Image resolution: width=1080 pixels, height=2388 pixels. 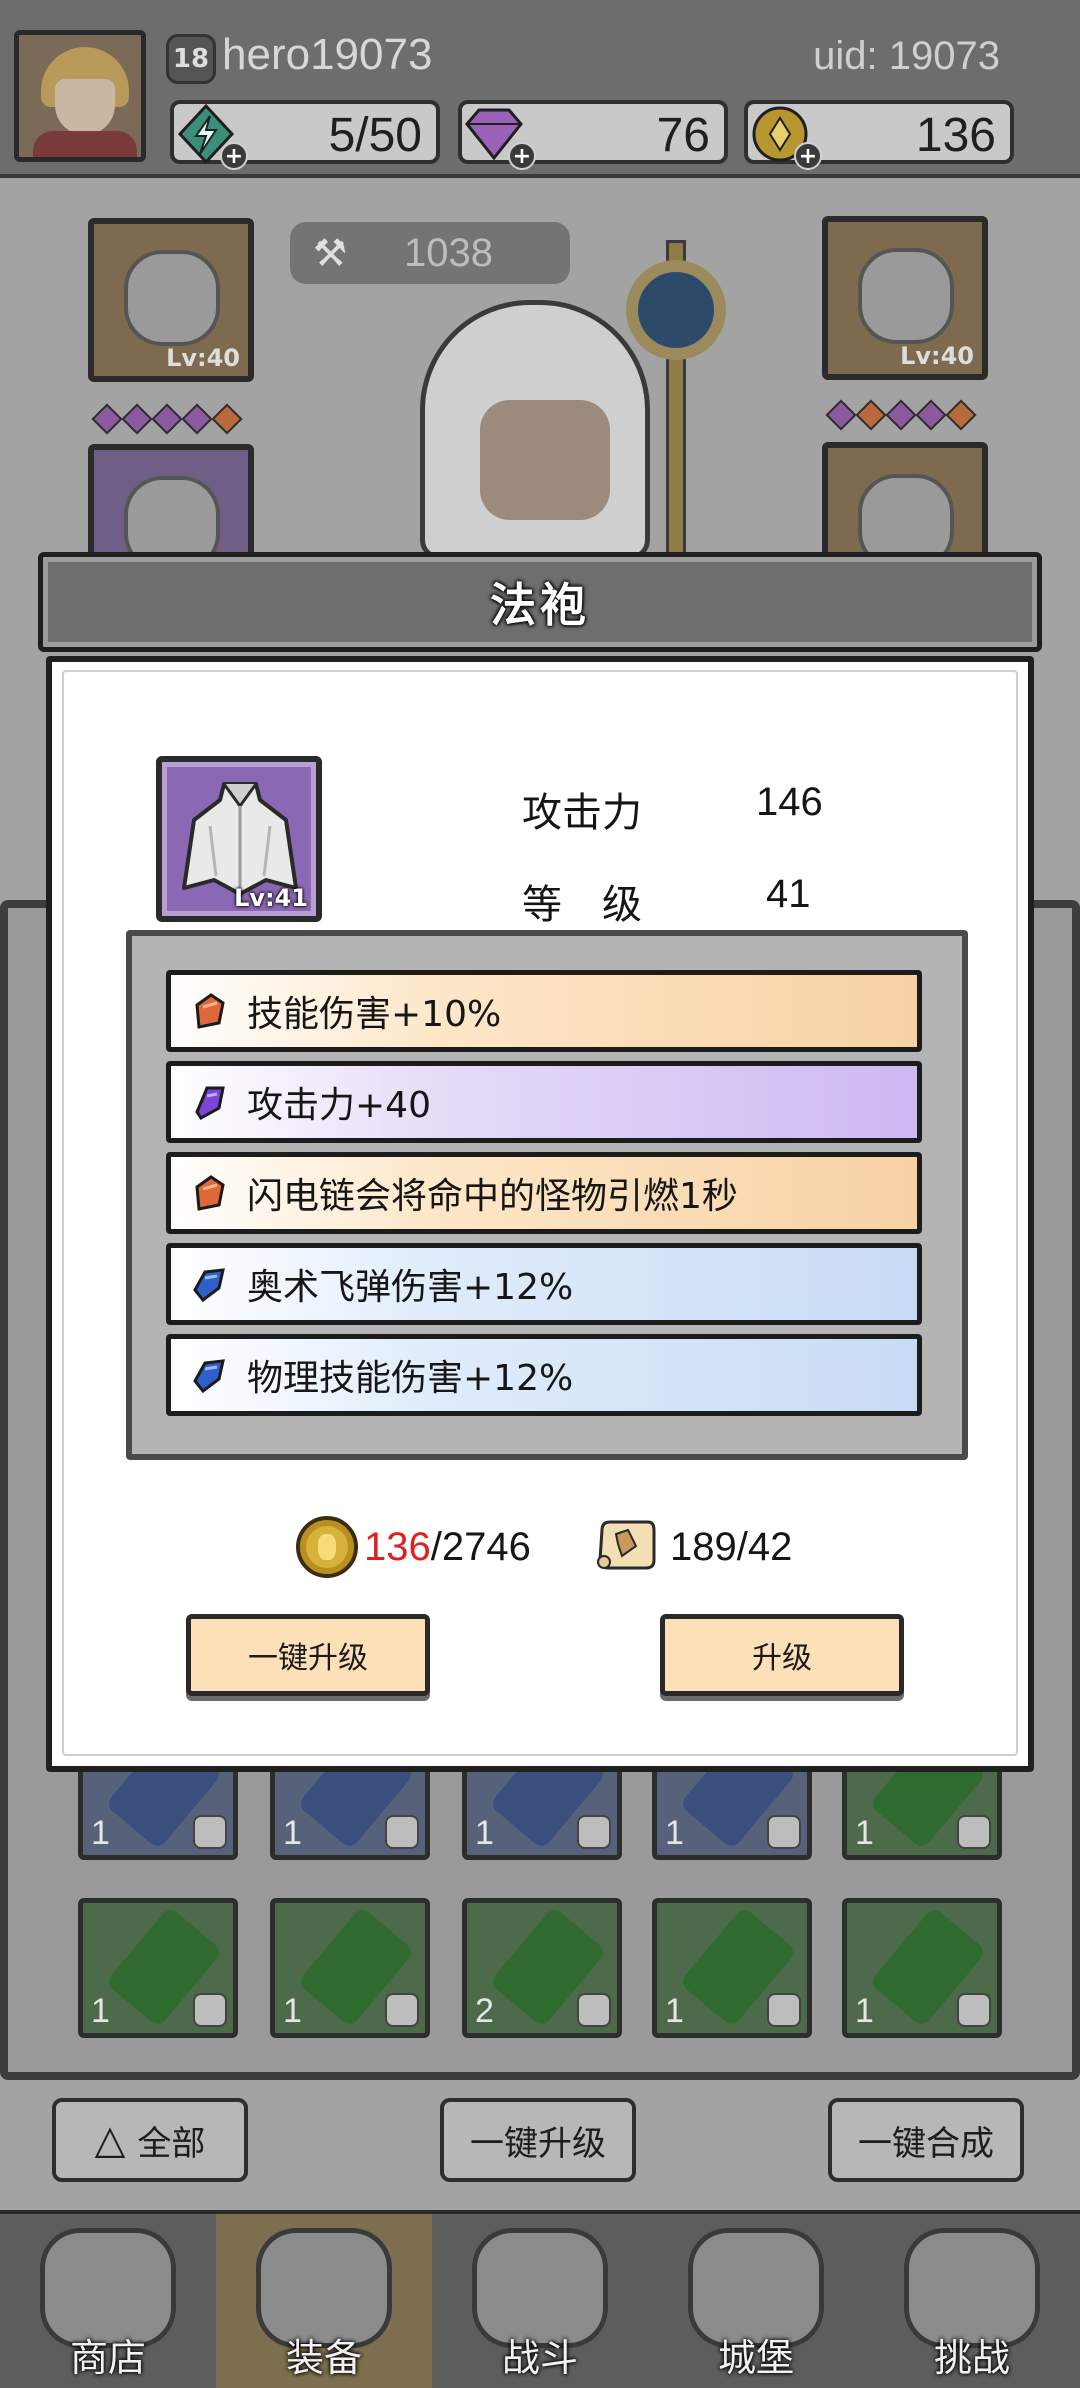 What do you see at coordinates (593, 135) in the screenshot?
I see `gem-resource: + 76` at bounding box center [593, 135].